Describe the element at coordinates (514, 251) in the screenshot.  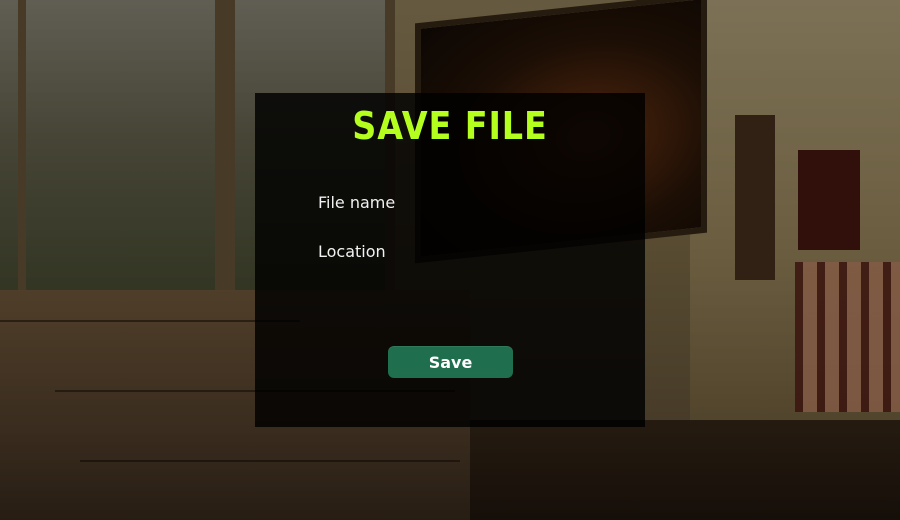
I see `location-input` at that location.